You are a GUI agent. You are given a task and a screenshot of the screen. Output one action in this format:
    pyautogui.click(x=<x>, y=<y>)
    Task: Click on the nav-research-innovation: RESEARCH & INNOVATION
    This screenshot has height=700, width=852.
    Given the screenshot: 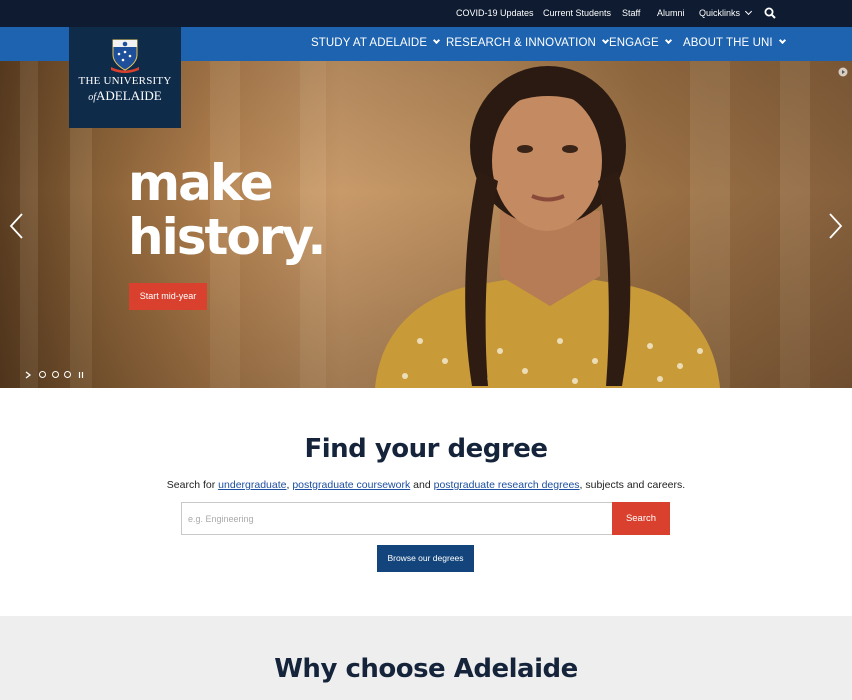 What is the action you would take?
    pyautogui.click(x=527, y=44)
    